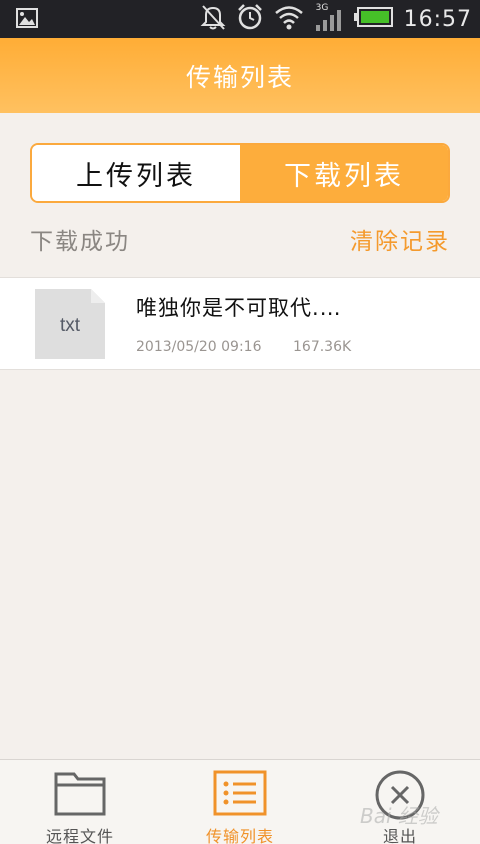 This screenshot has width=480, height=844. What do you see at coordinates (240, 323) in the screenshot?
I see `list-item: txt 唯独你是不可取代.… 2013/05/20 09:16 167.36K` at bounding box center [240, 323].